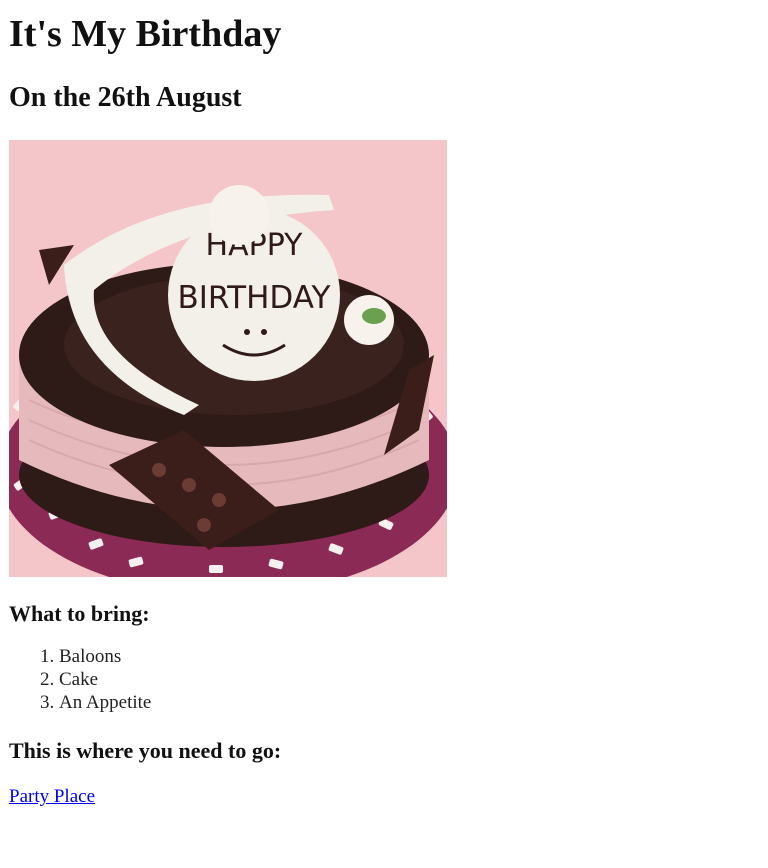 The width and height of the screenshot is (768, 868). I want to click on list-item: Baloons, so click(409, 656).